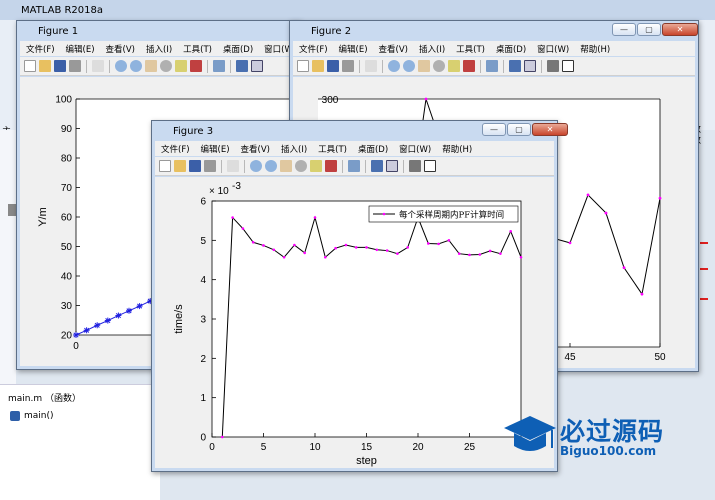  Describe the element at coordinates (32, 416) in the screenshot. I see `file-item: main()` at that location.